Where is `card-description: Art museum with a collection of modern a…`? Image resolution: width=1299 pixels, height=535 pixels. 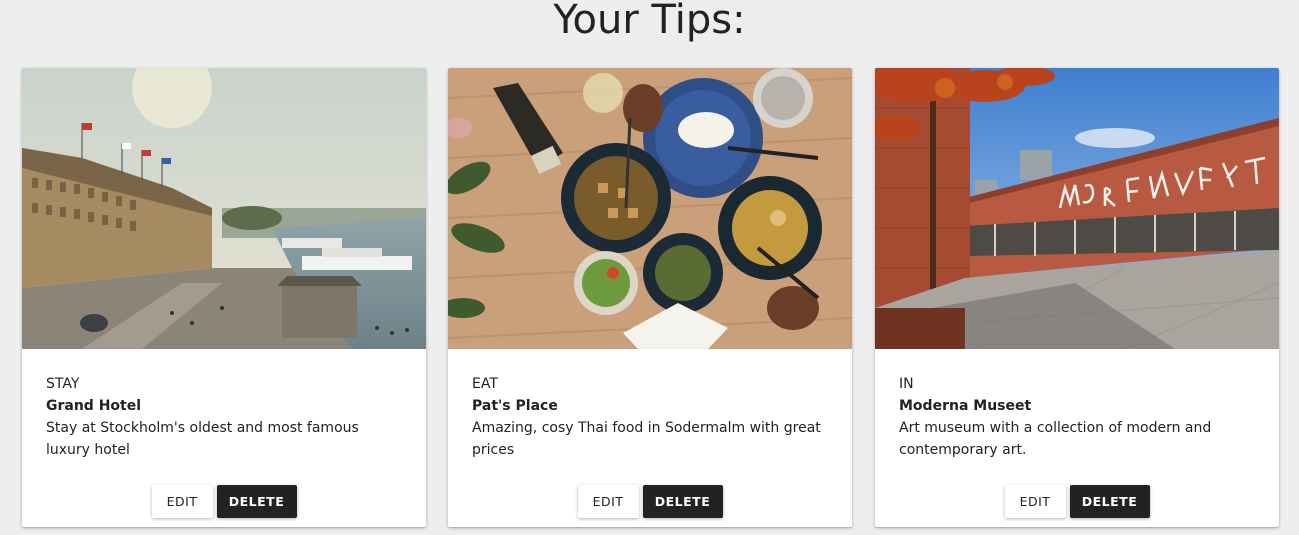 card-description: Art museum with a collection of modern a… is located at coordinates (1055, 439).